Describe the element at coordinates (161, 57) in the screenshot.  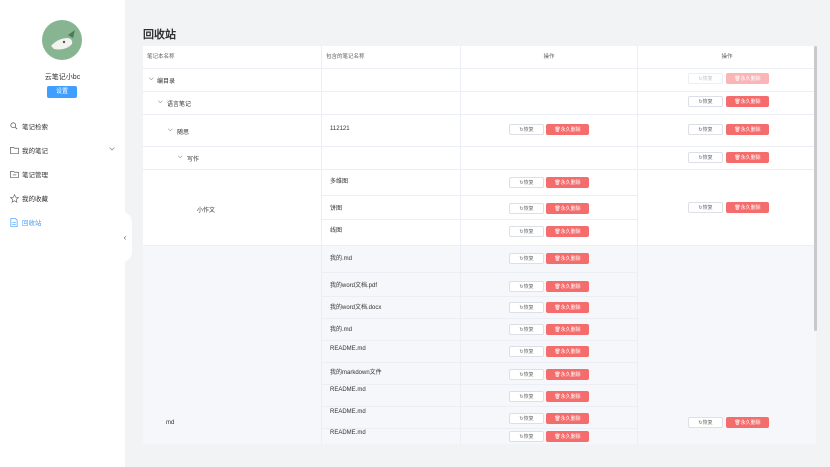
I see `header-notebook-name: 笔记本名称` at that location.